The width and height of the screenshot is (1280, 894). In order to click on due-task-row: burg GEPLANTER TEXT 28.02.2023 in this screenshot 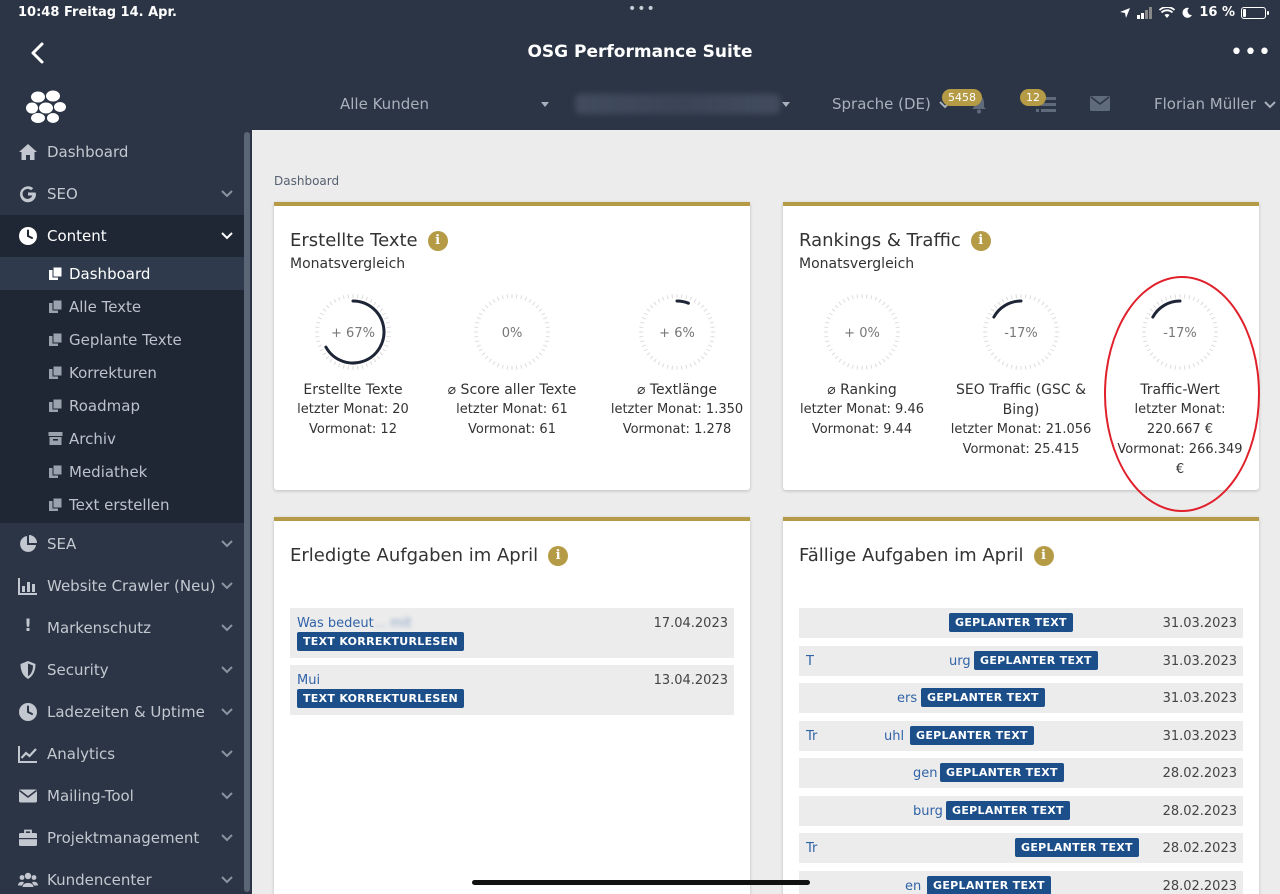, I will do `click(1021, 811)`.